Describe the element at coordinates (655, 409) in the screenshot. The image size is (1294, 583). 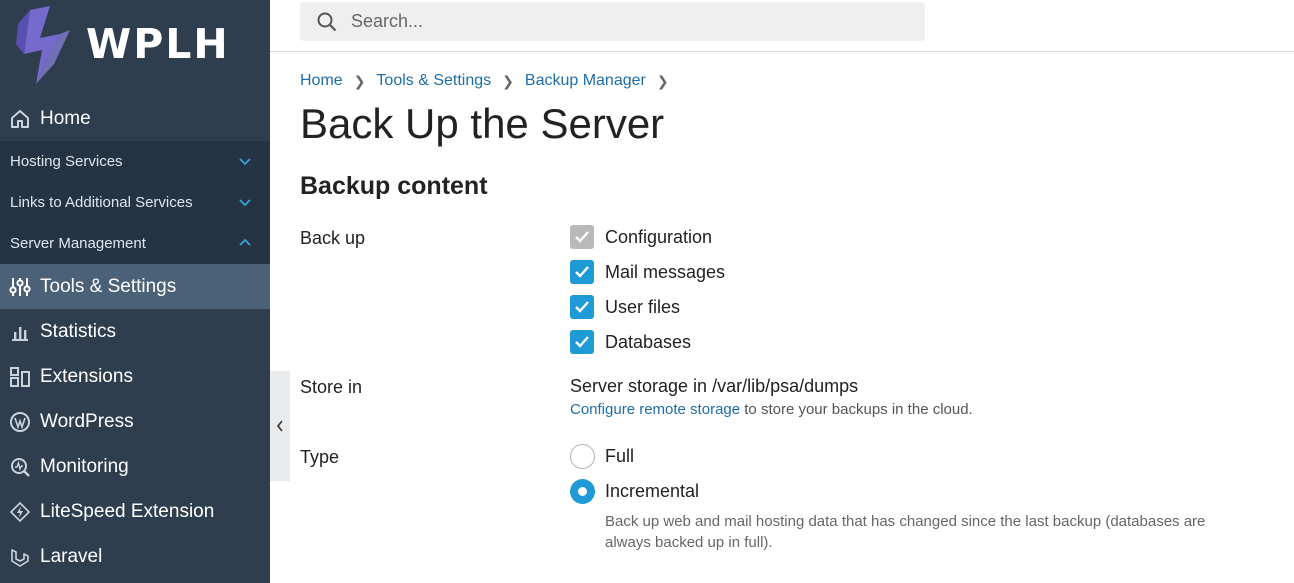
I see `configure-remote-storage-link: Configure remote storage` at that location.